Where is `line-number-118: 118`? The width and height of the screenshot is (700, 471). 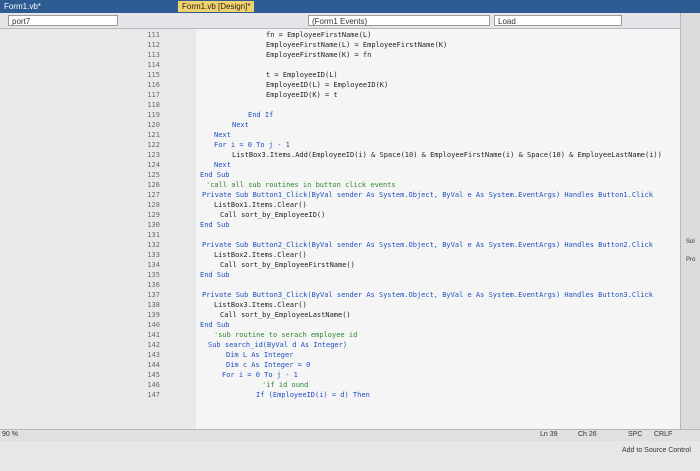
line-number-118: 118 is located at coordinates (153, 105).